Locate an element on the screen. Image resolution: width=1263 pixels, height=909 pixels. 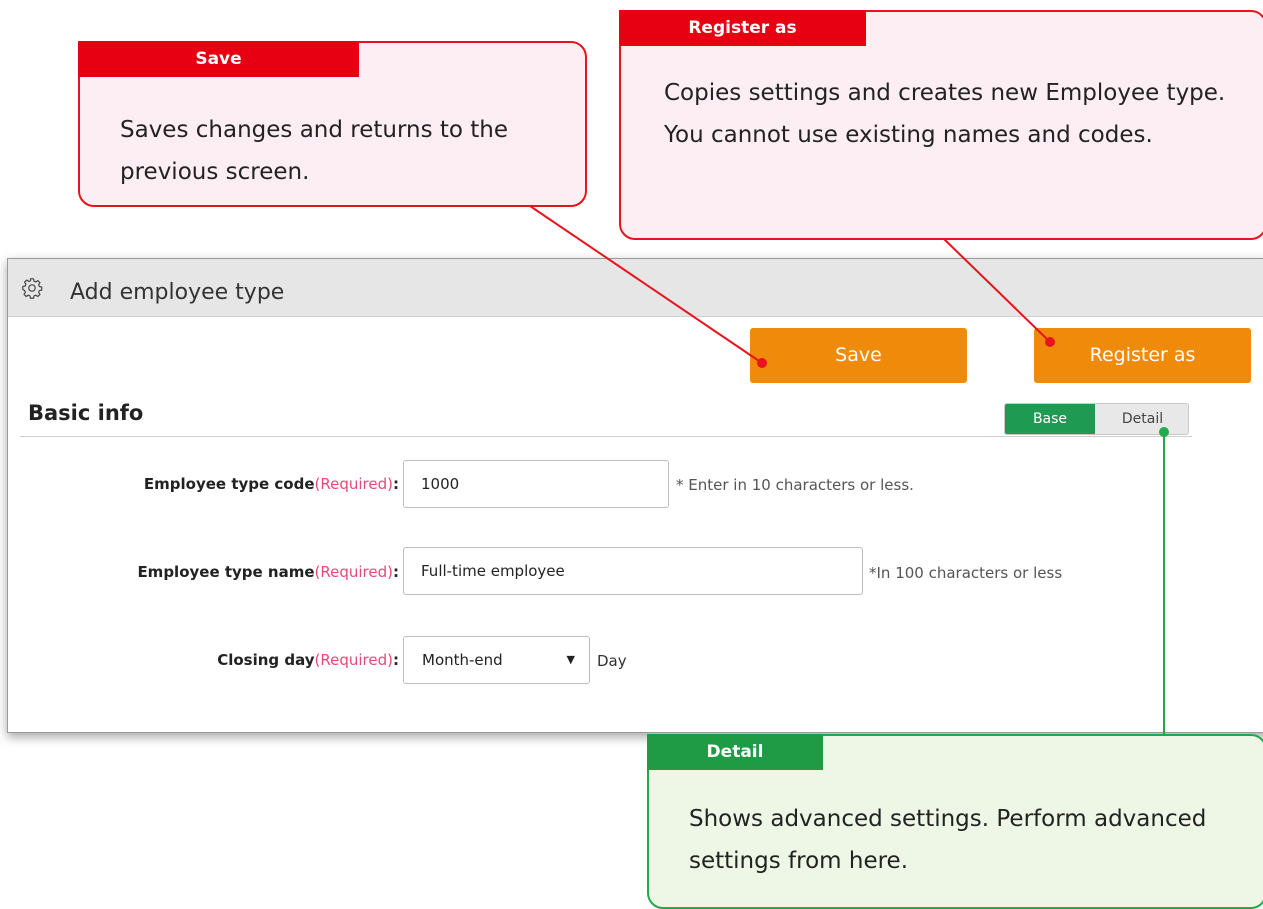
employee-type-code-label: Employee type code(Required): is located at coordinates (271, 484).